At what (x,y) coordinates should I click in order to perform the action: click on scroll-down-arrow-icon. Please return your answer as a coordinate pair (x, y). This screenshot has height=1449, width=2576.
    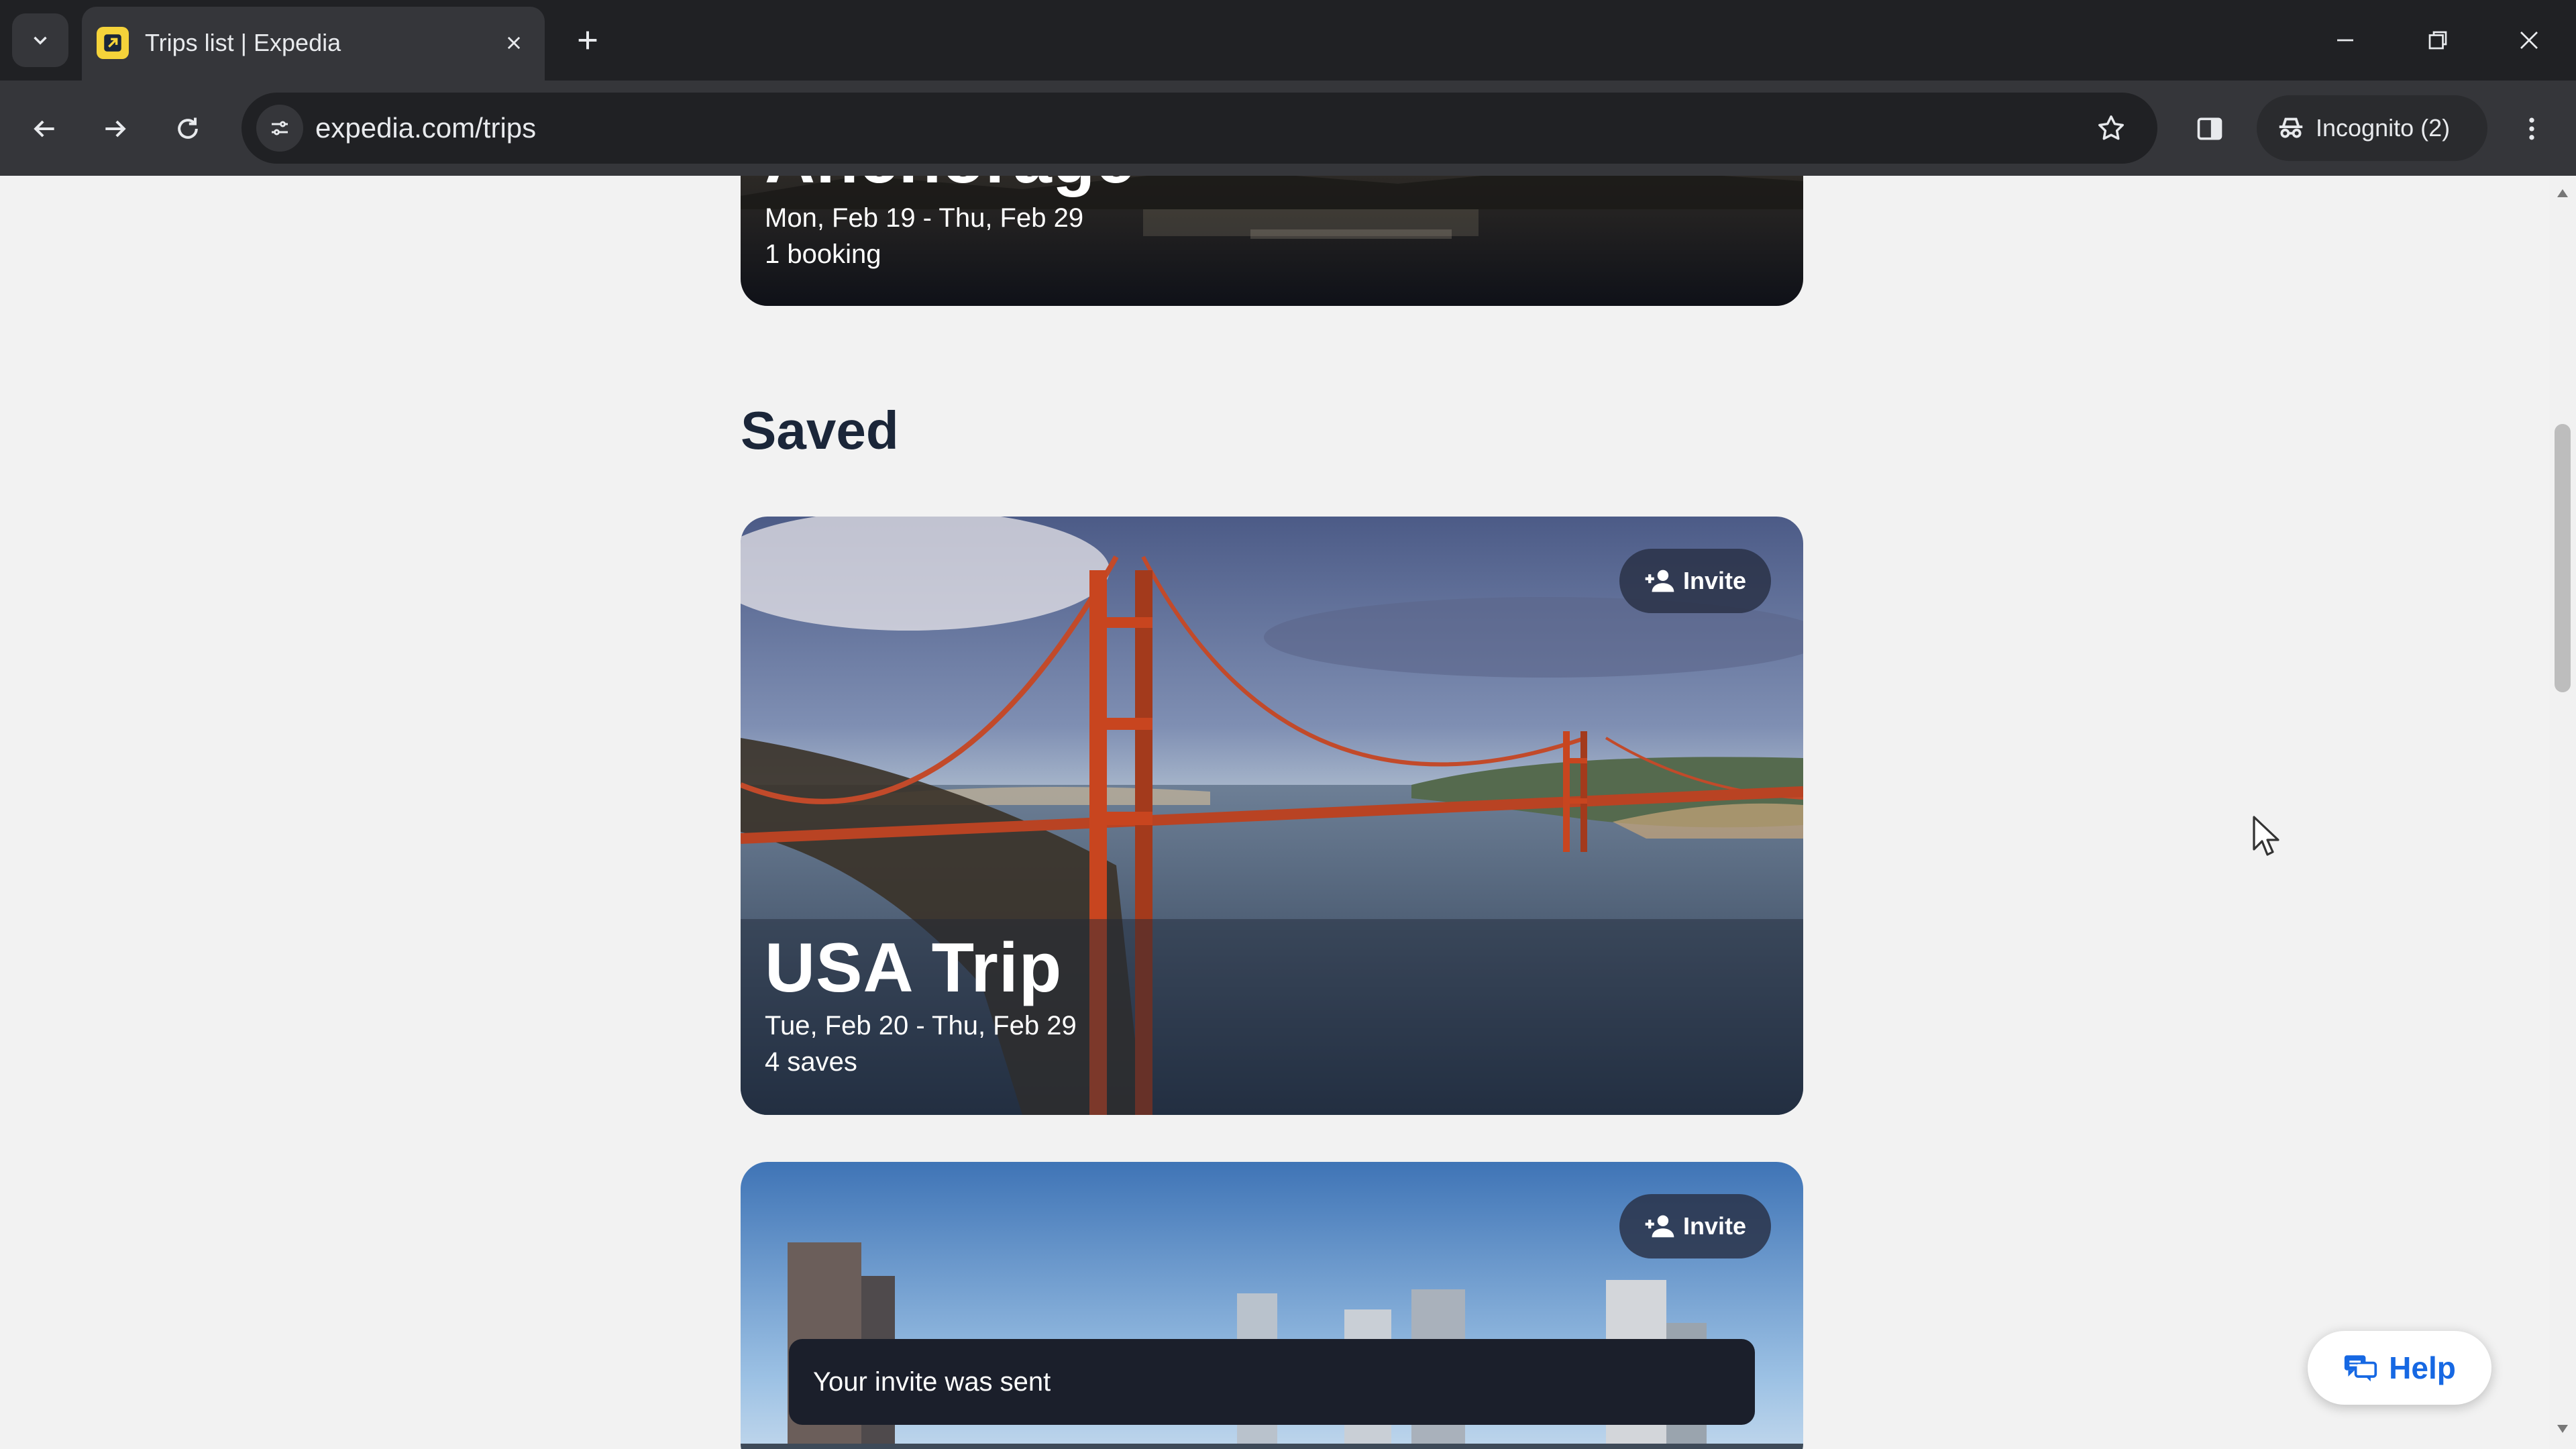
    Looking at the image, I should click on (2562, 1429).